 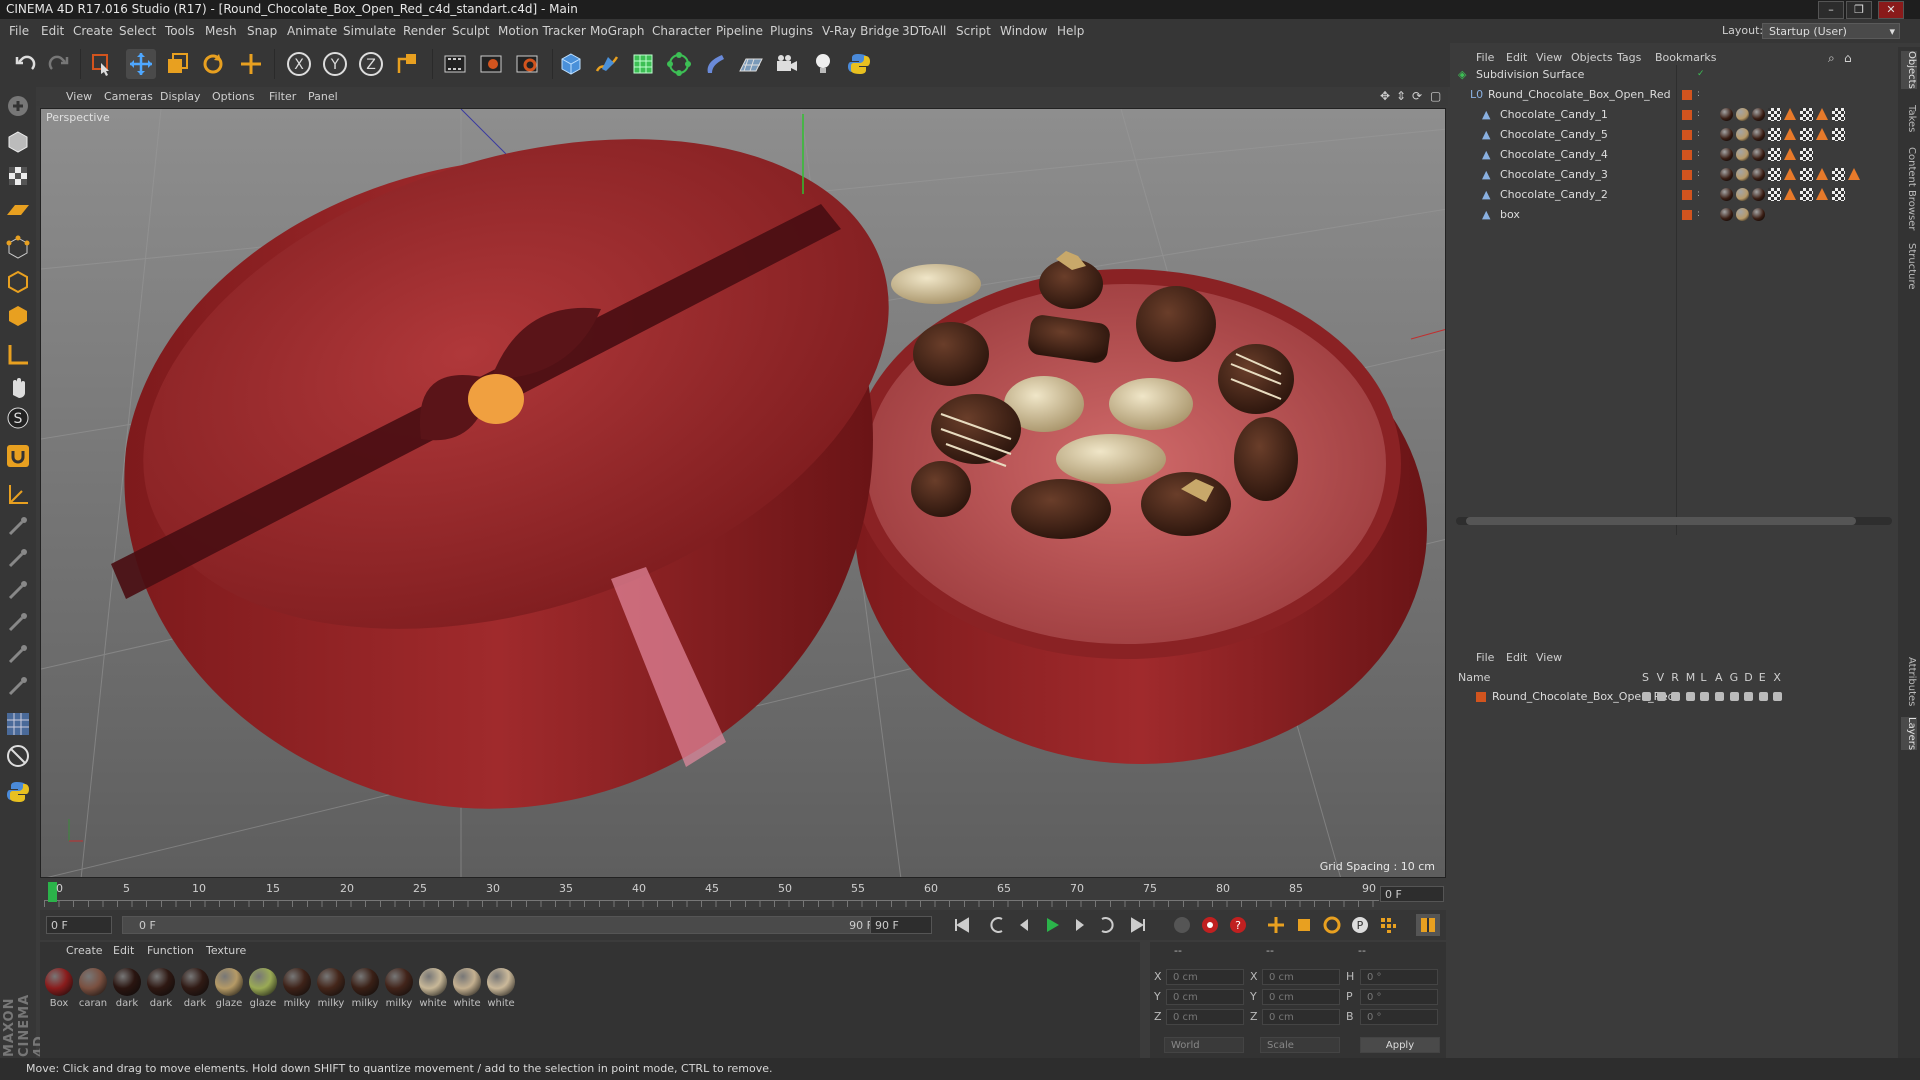 I want to click on object-manager-scrollbar, so click(x=1674, y=521).